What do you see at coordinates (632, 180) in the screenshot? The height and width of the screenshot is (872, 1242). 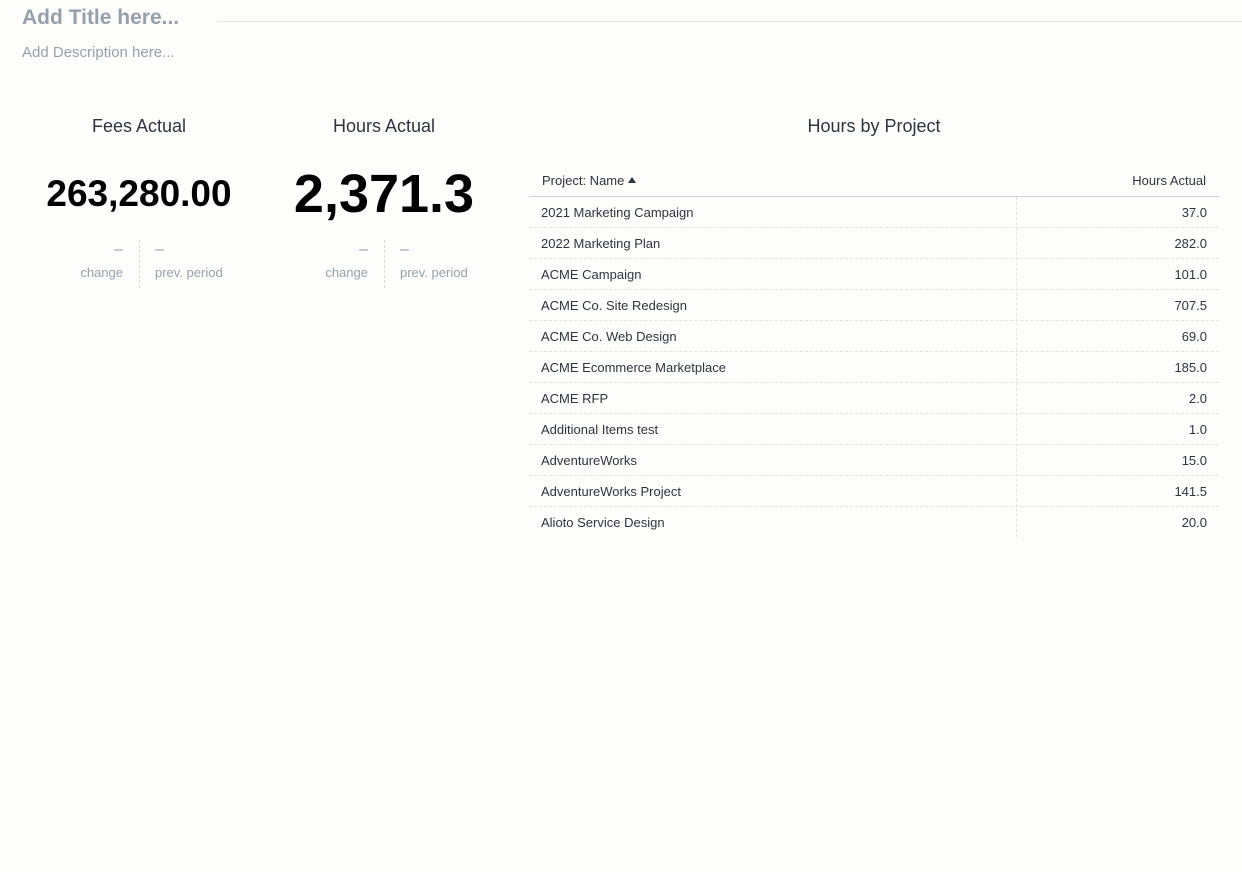 I see `sort-ascending-icon` at bounding box center [632, 180].